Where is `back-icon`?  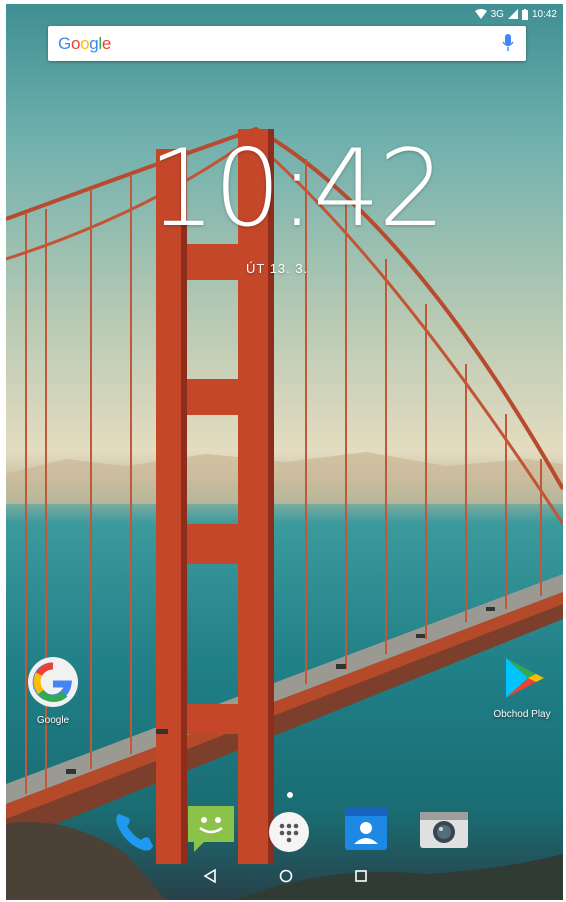 back-icon is located at coordinates (209, 878).